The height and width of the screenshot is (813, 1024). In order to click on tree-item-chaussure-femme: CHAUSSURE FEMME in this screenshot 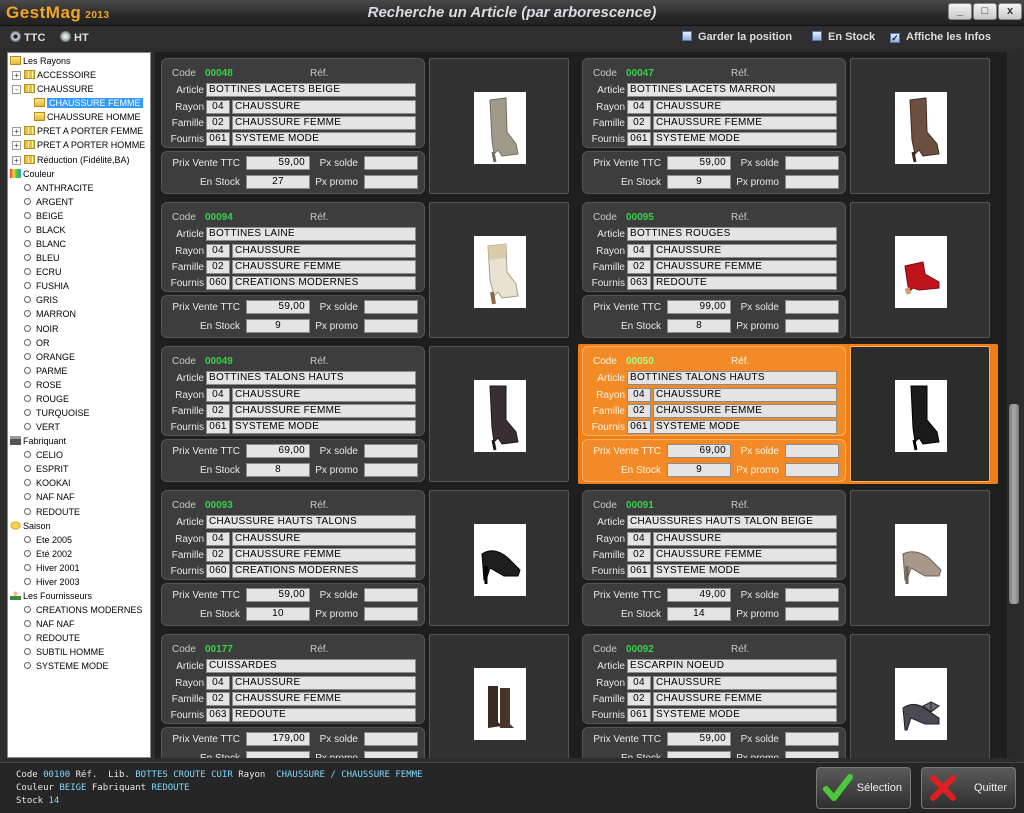, I will do `click(88, 103)`.